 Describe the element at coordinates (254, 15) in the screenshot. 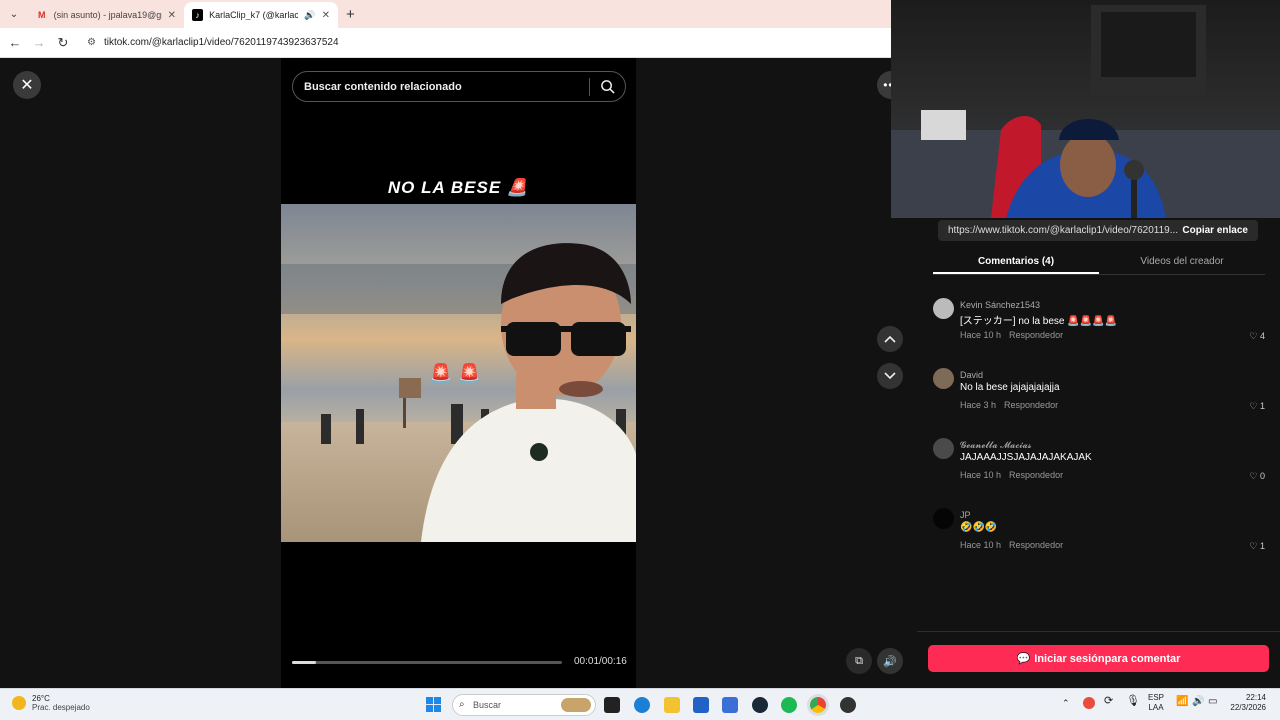

I see `tab-label: KarlaClip_k7 (@karlaclip1) |` at that location.